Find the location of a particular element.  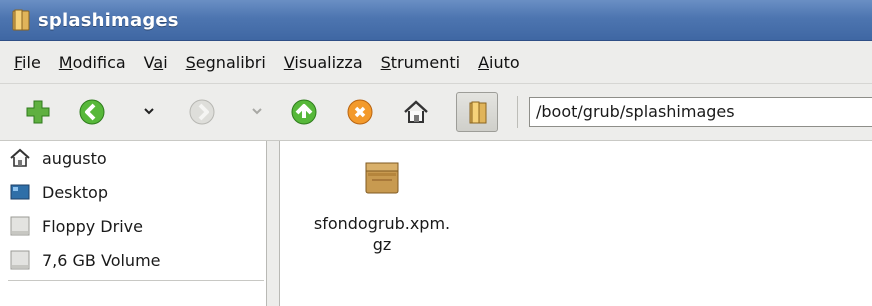

forward-button is located at coordinates (202, 112).